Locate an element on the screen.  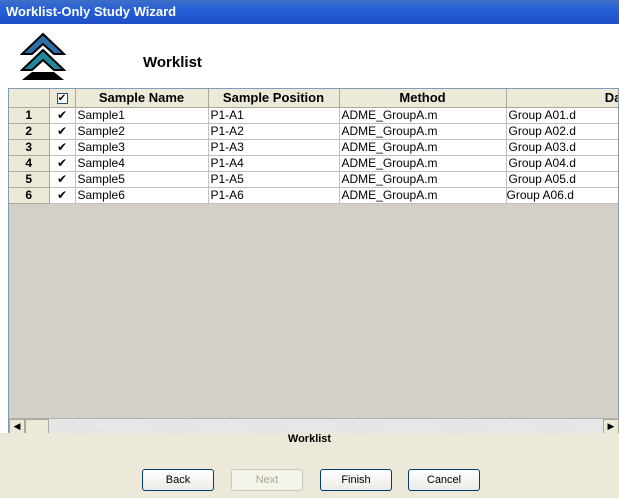
finish-button: Finish is located at coordinates (356, 480).